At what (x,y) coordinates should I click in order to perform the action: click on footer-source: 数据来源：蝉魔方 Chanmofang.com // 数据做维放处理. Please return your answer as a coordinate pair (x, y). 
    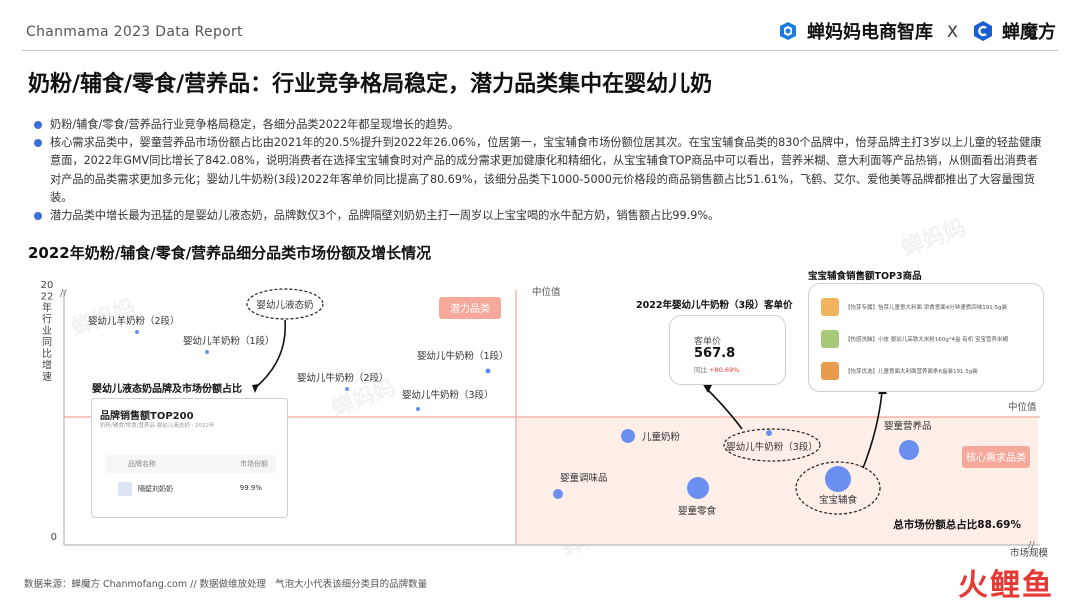
    Looking at the image, I should click on (145, 584).